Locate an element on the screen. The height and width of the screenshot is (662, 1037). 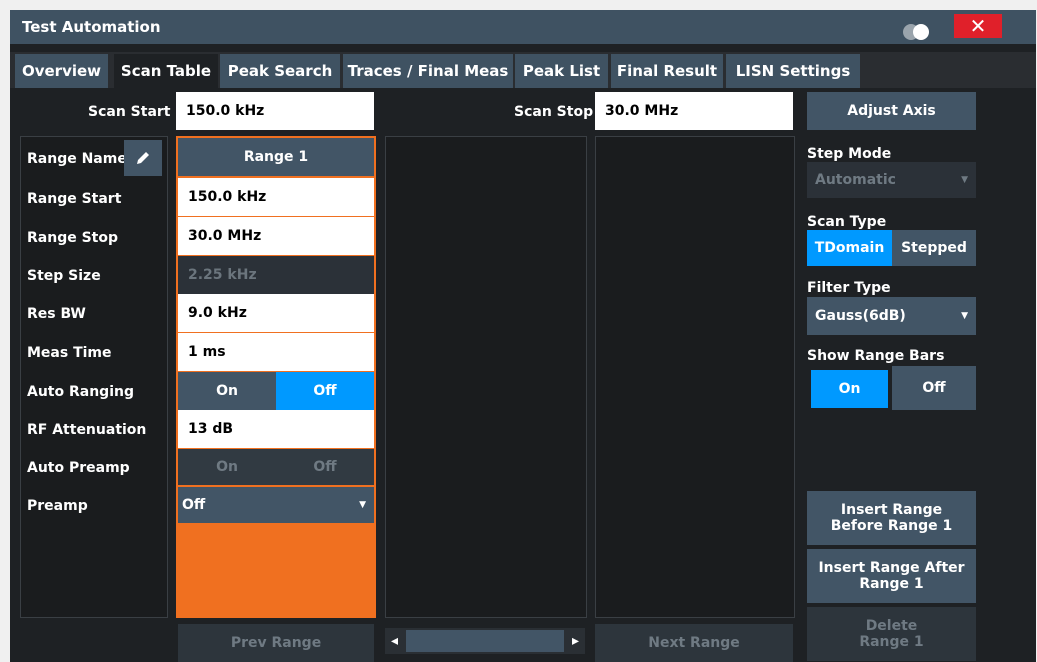
range-start-field: 150.0 kHz is located at coordinates (276, 197).